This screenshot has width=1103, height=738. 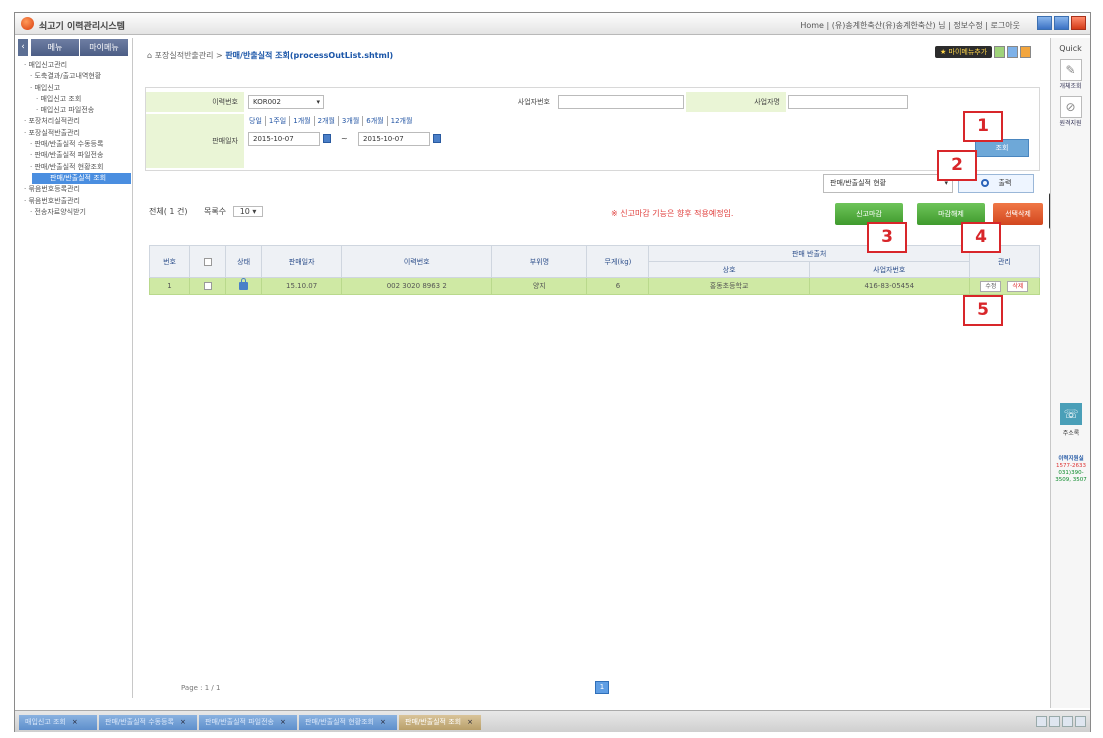 I want to click on breadcrumb-prefix: 포장실적반출관리 >, so click(x=188, y=55).